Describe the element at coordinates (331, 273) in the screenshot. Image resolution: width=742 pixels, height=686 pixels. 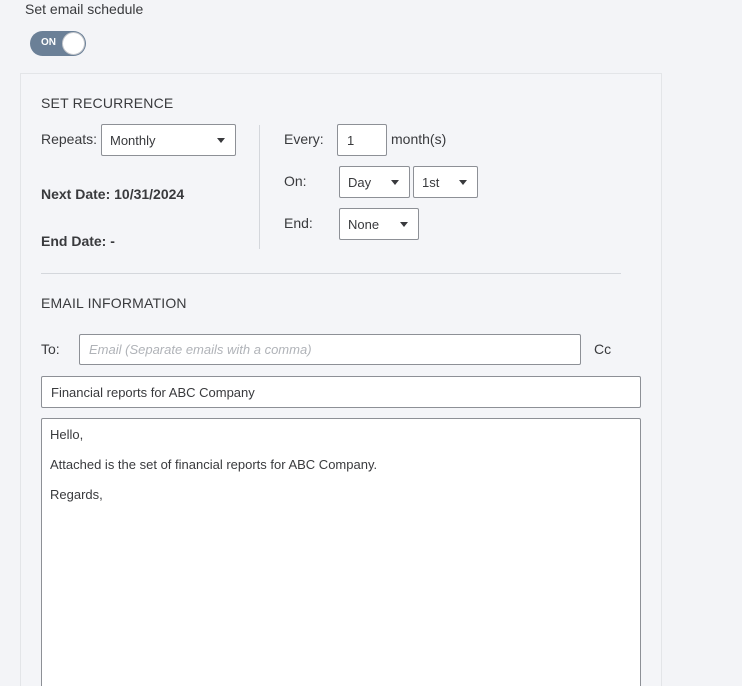
I see `section-divider` at that location.